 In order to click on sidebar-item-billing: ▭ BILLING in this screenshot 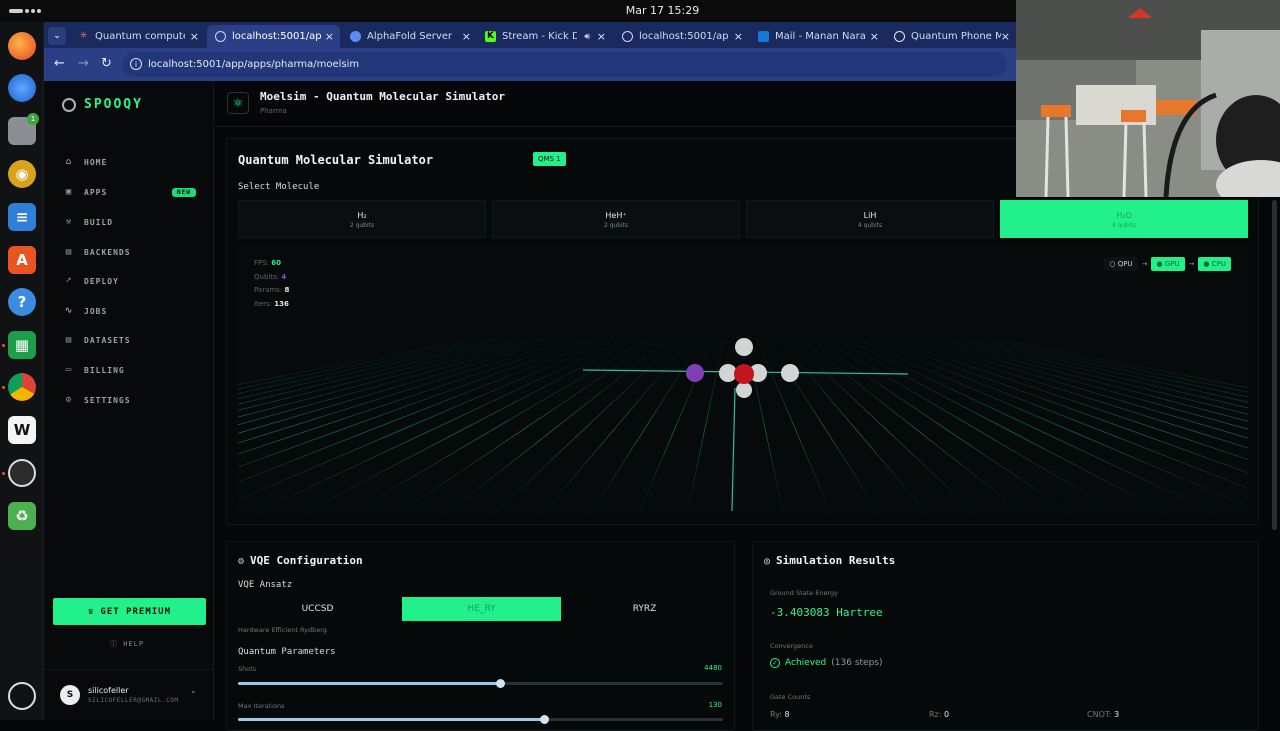, I will do `click(94, 370)`.